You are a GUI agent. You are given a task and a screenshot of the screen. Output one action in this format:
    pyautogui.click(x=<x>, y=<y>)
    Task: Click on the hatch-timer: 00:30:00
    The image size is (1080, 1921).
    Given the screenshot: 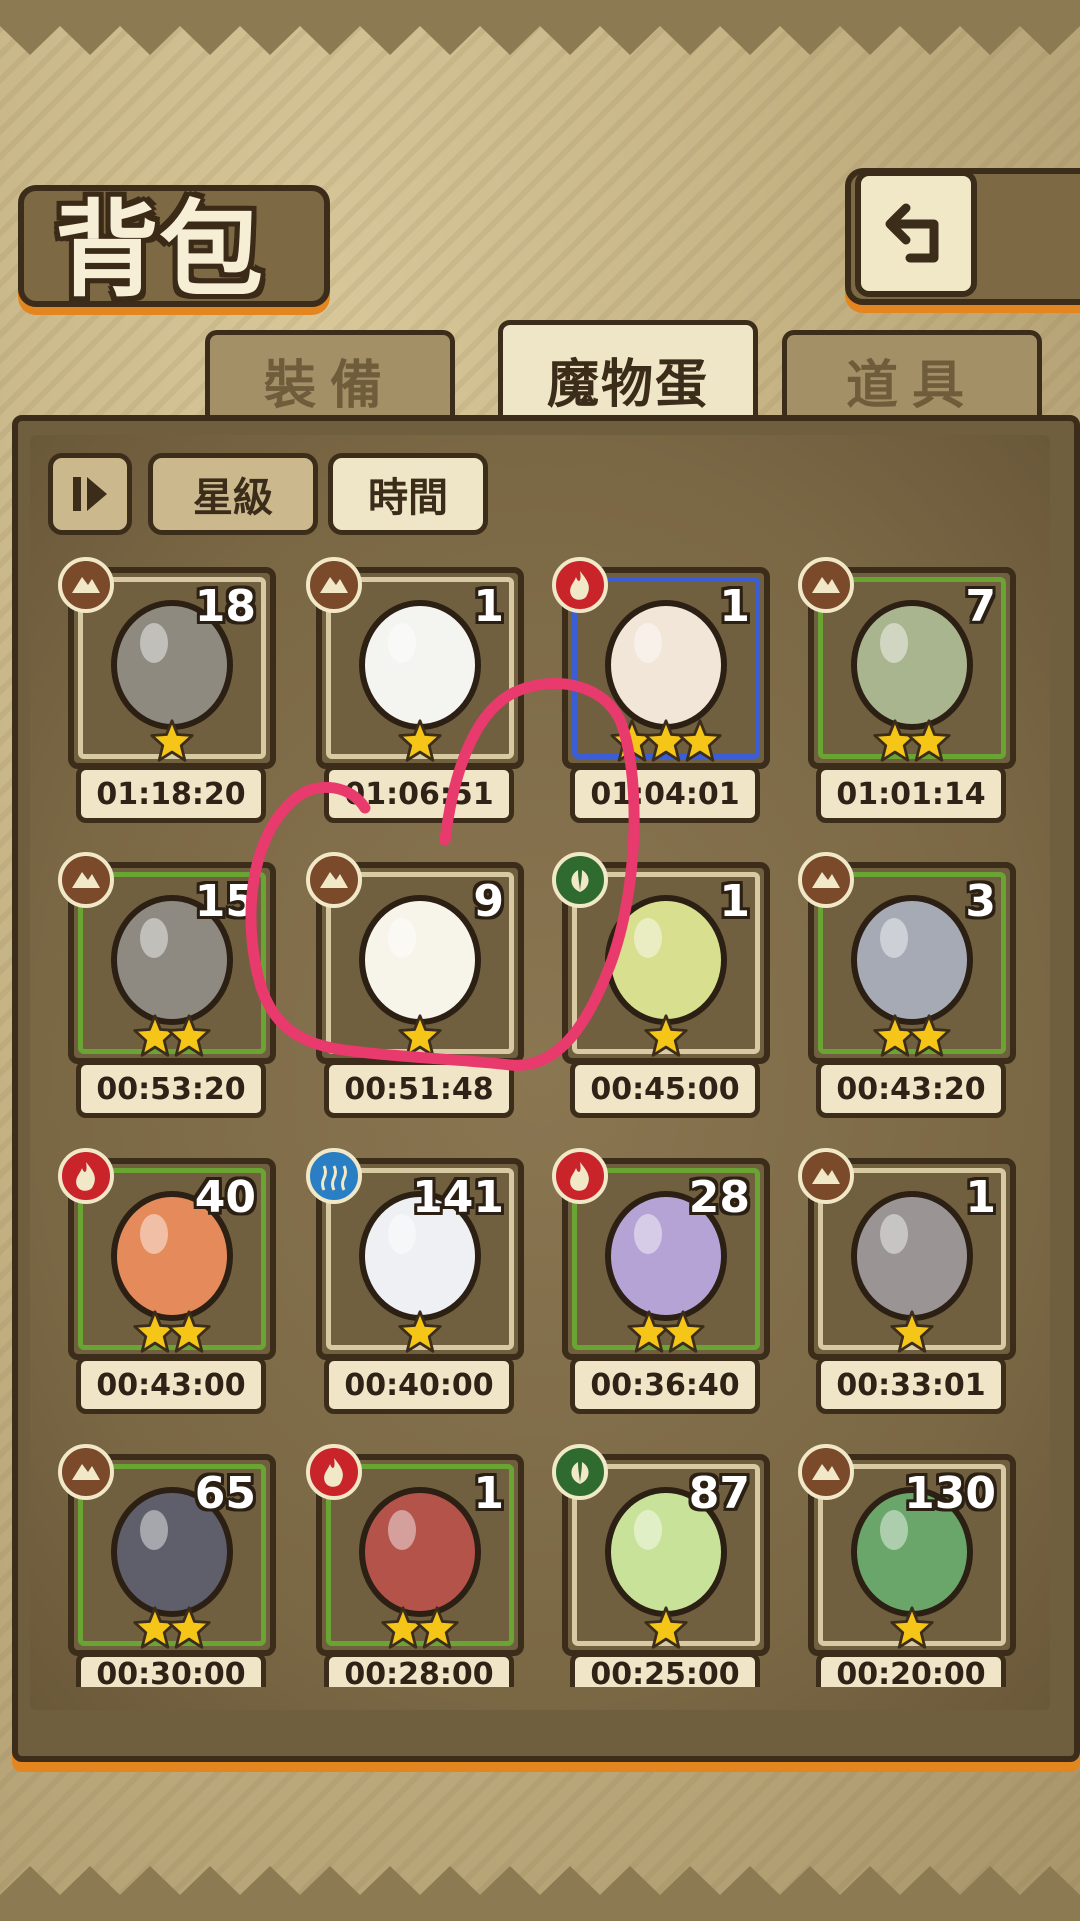 What is the action you would take?
    pyautogui.click(x=171, y=1669)
    